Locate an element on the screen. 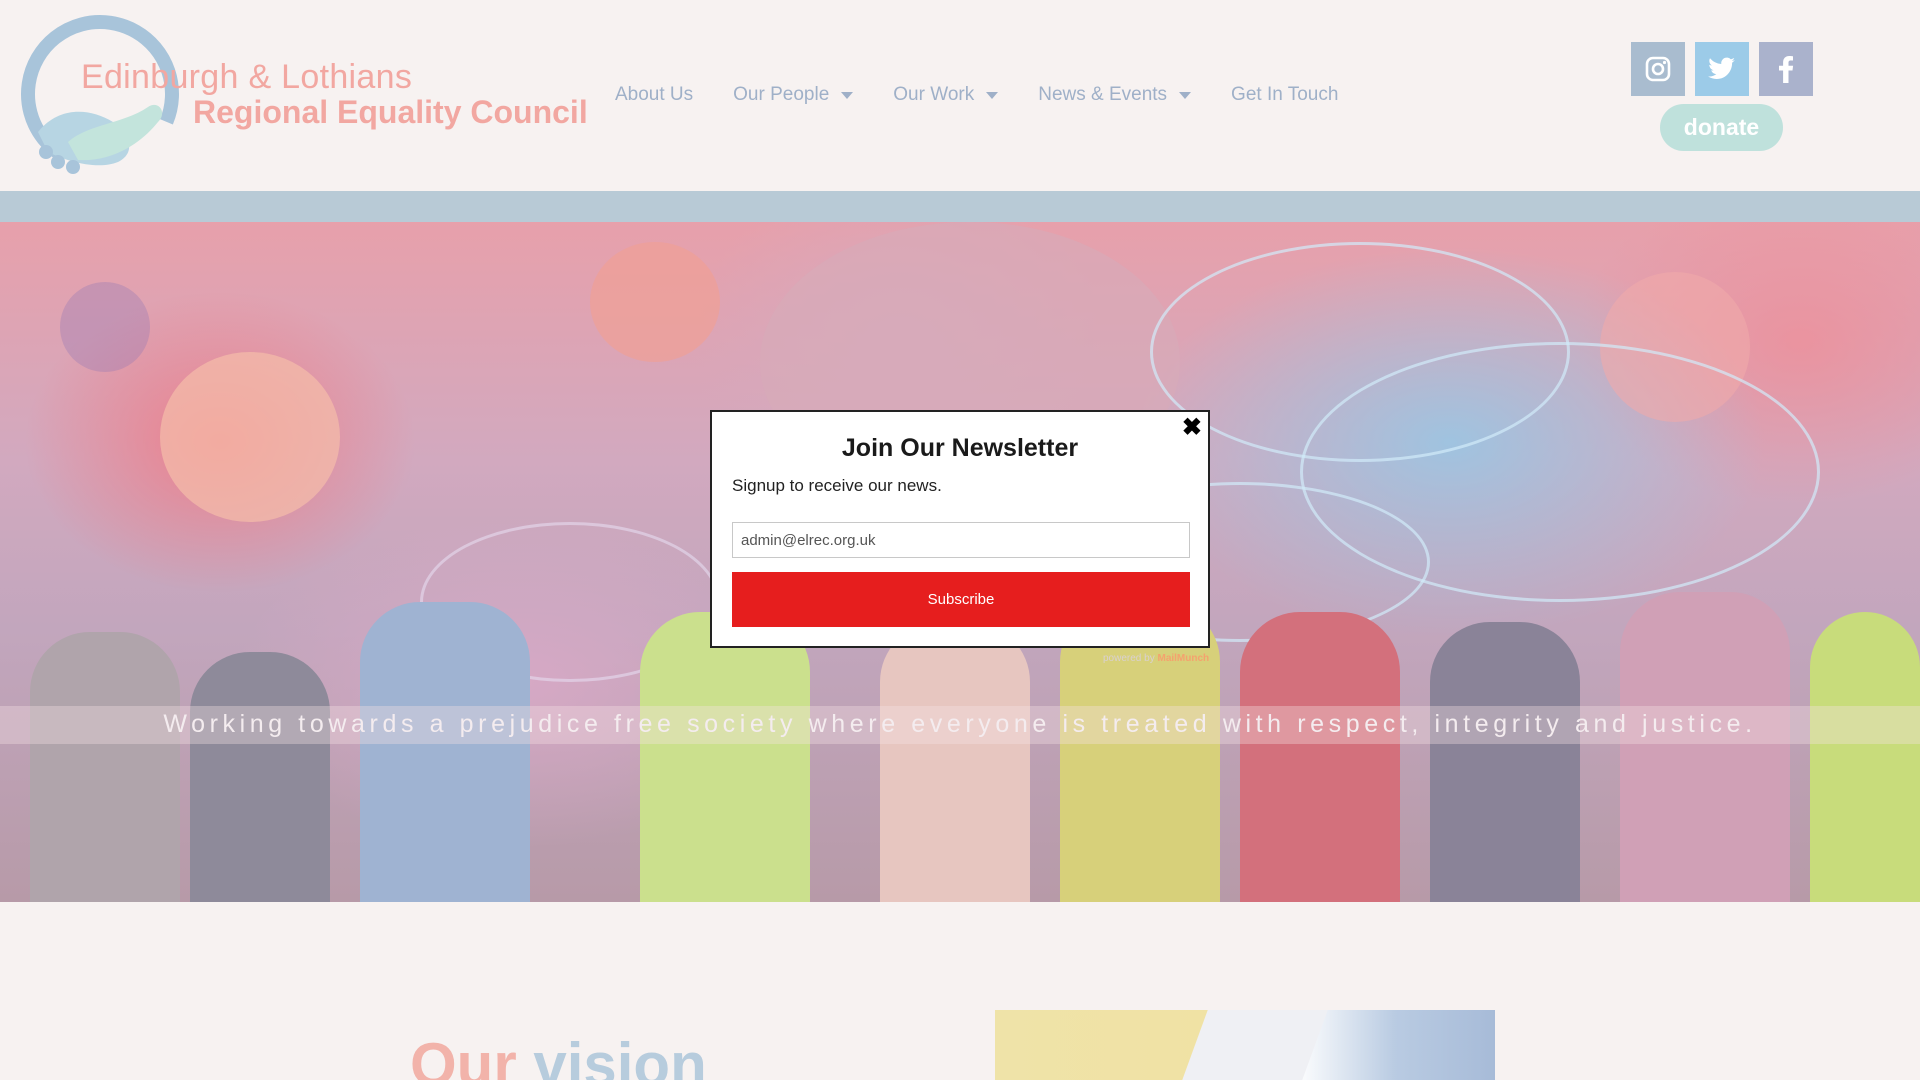  instagram-icon is located at coordinates (1658, 69).